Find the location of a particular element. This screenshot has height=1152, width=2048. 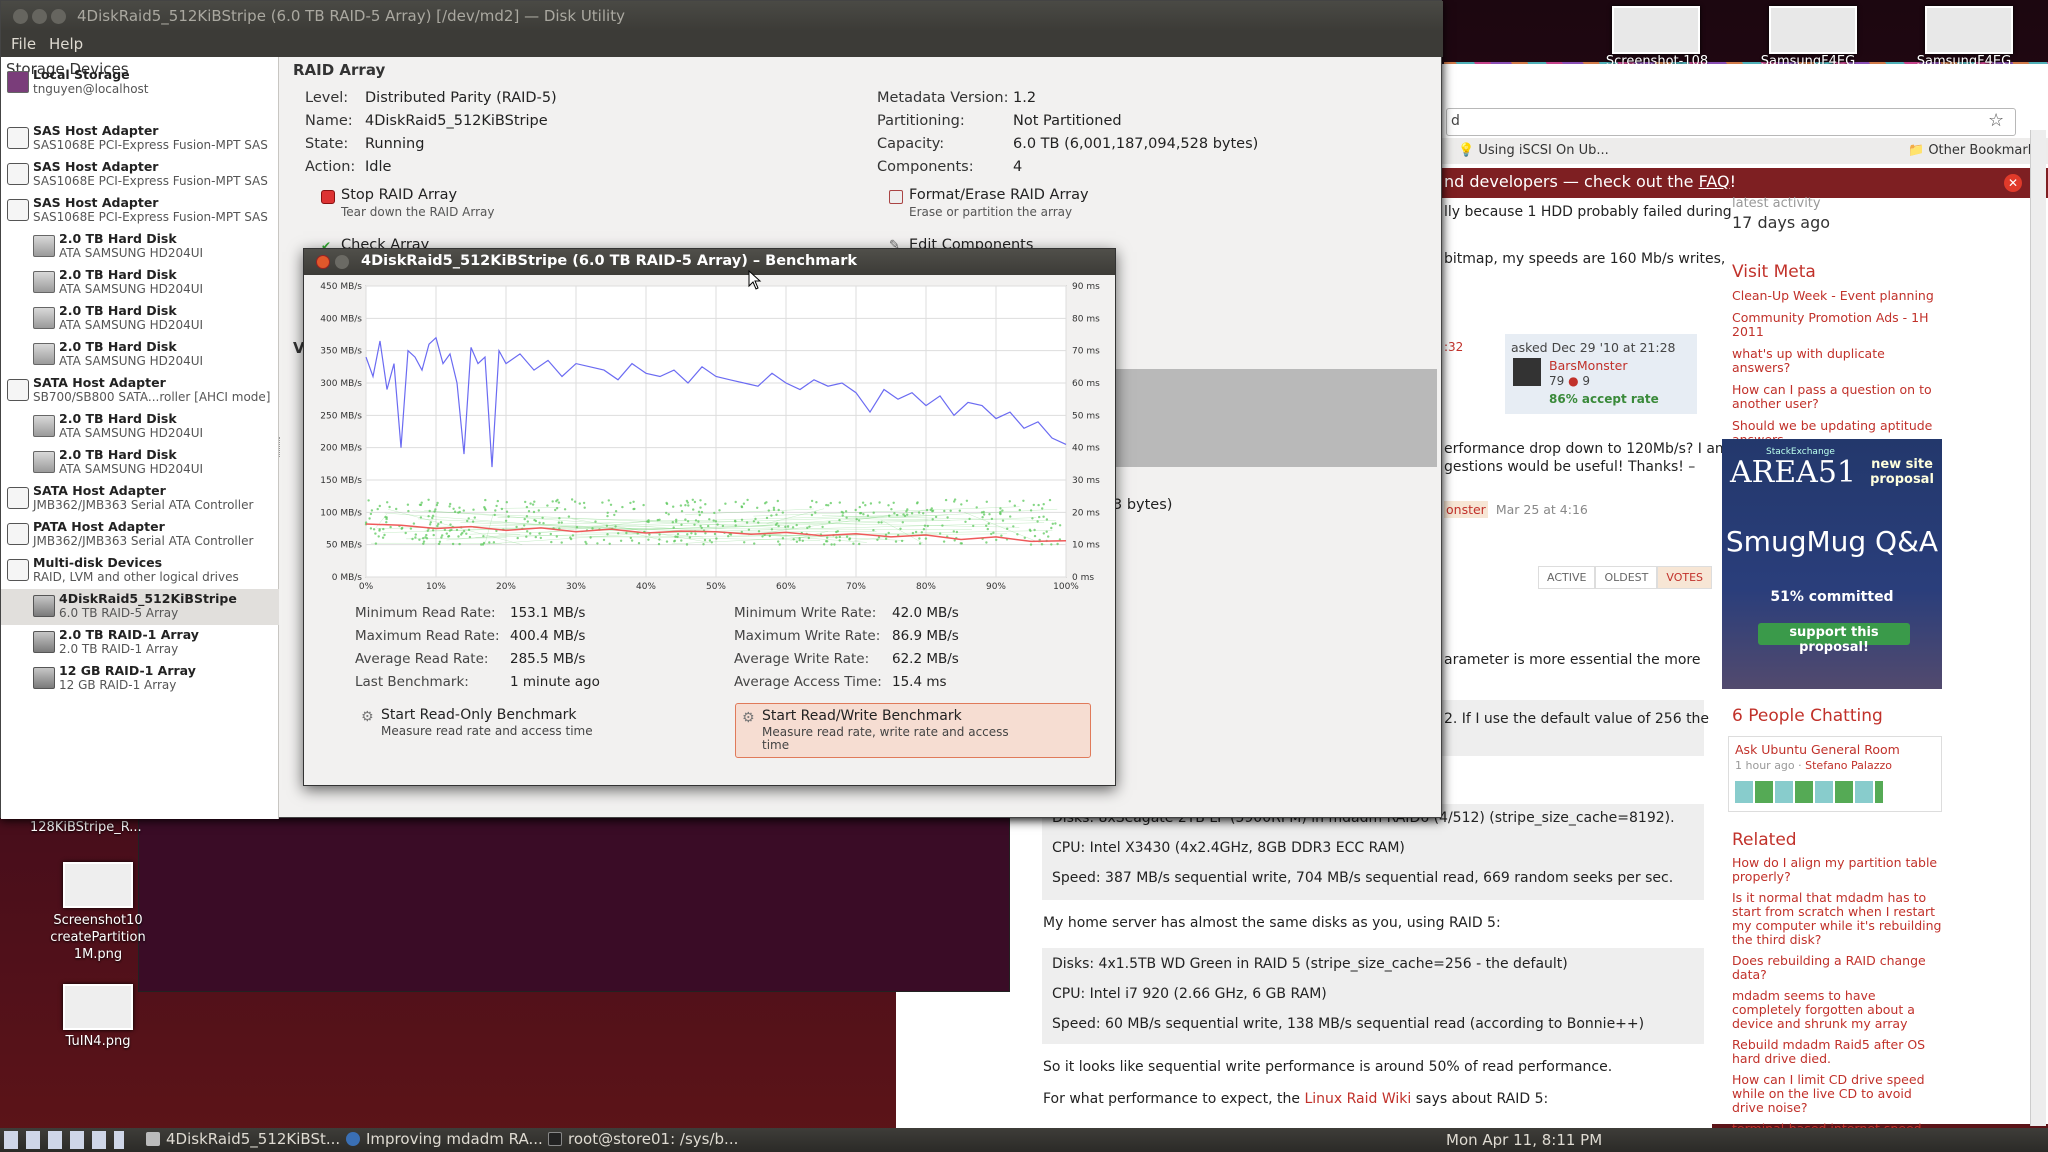

tab-oldest: OLDEST is located at coordinates (1626, 577).